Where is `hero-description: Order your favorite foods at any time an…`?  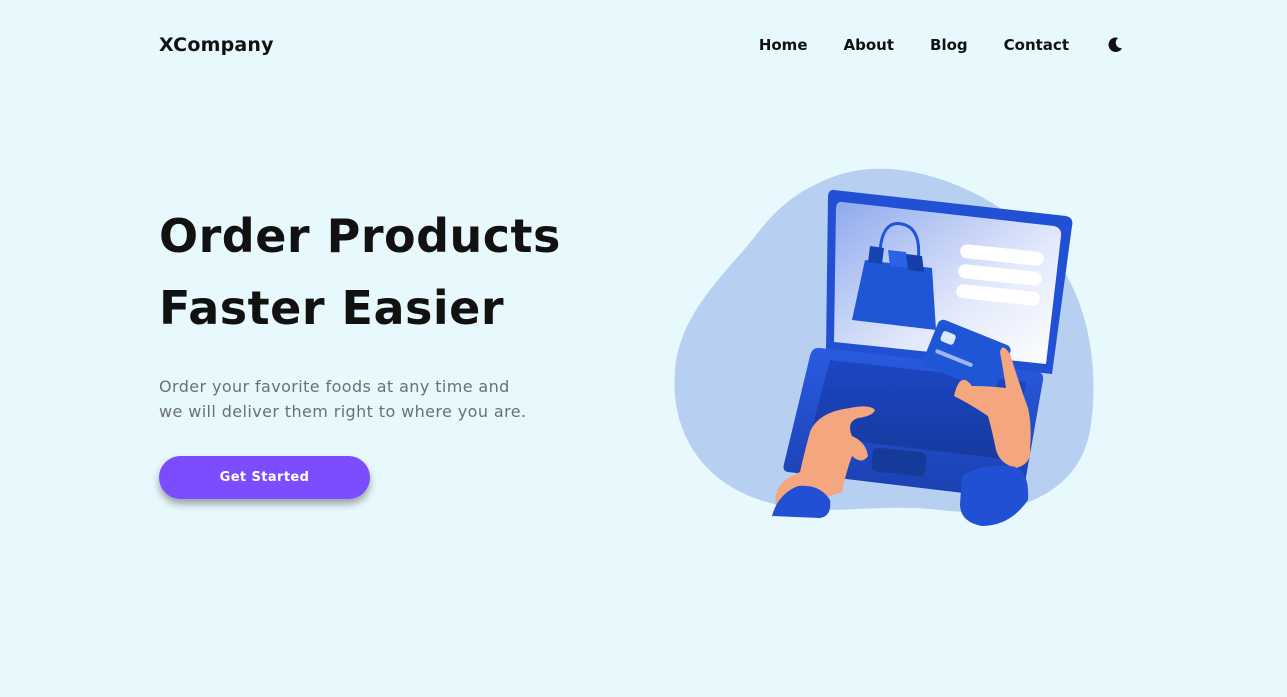
hero-description: Order your favorite foods at any time an… is located at coordinates (359, 399).